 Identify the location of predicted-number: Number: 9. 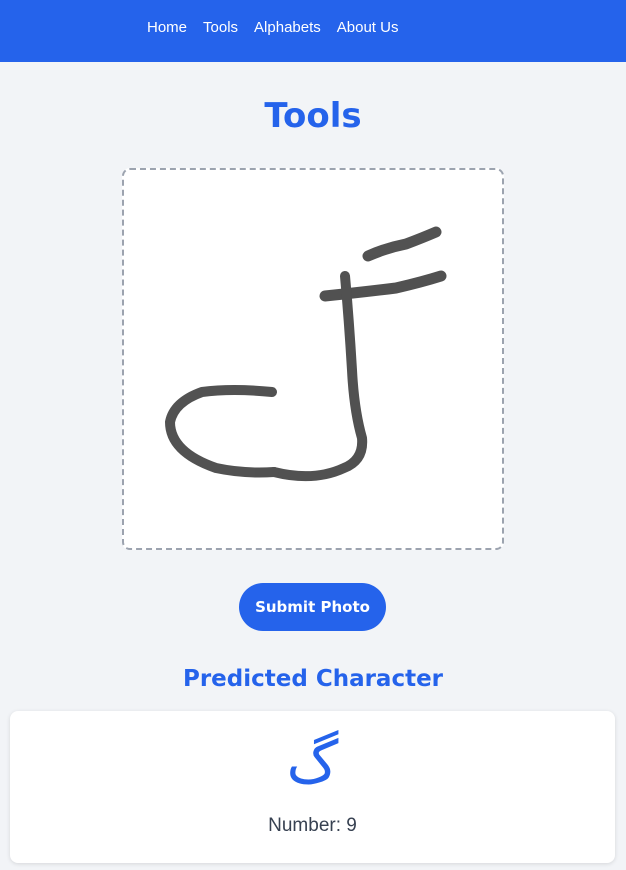
(312, 825).